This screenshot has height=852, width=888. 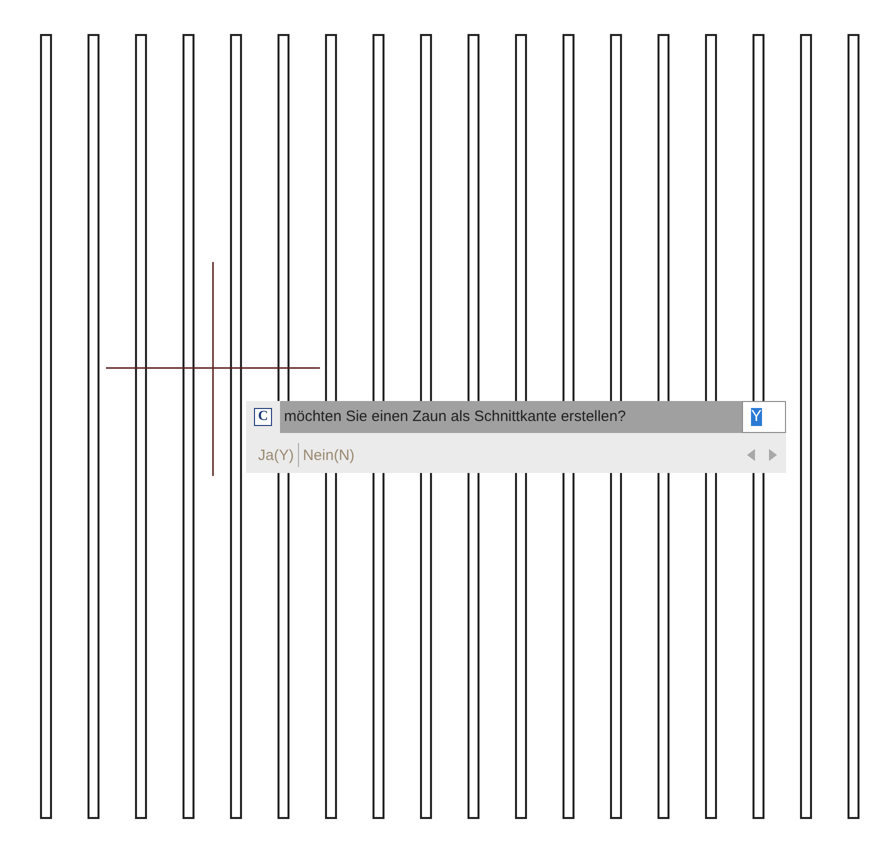 I want to click on input-field: Y, so click(x=764, y=417).